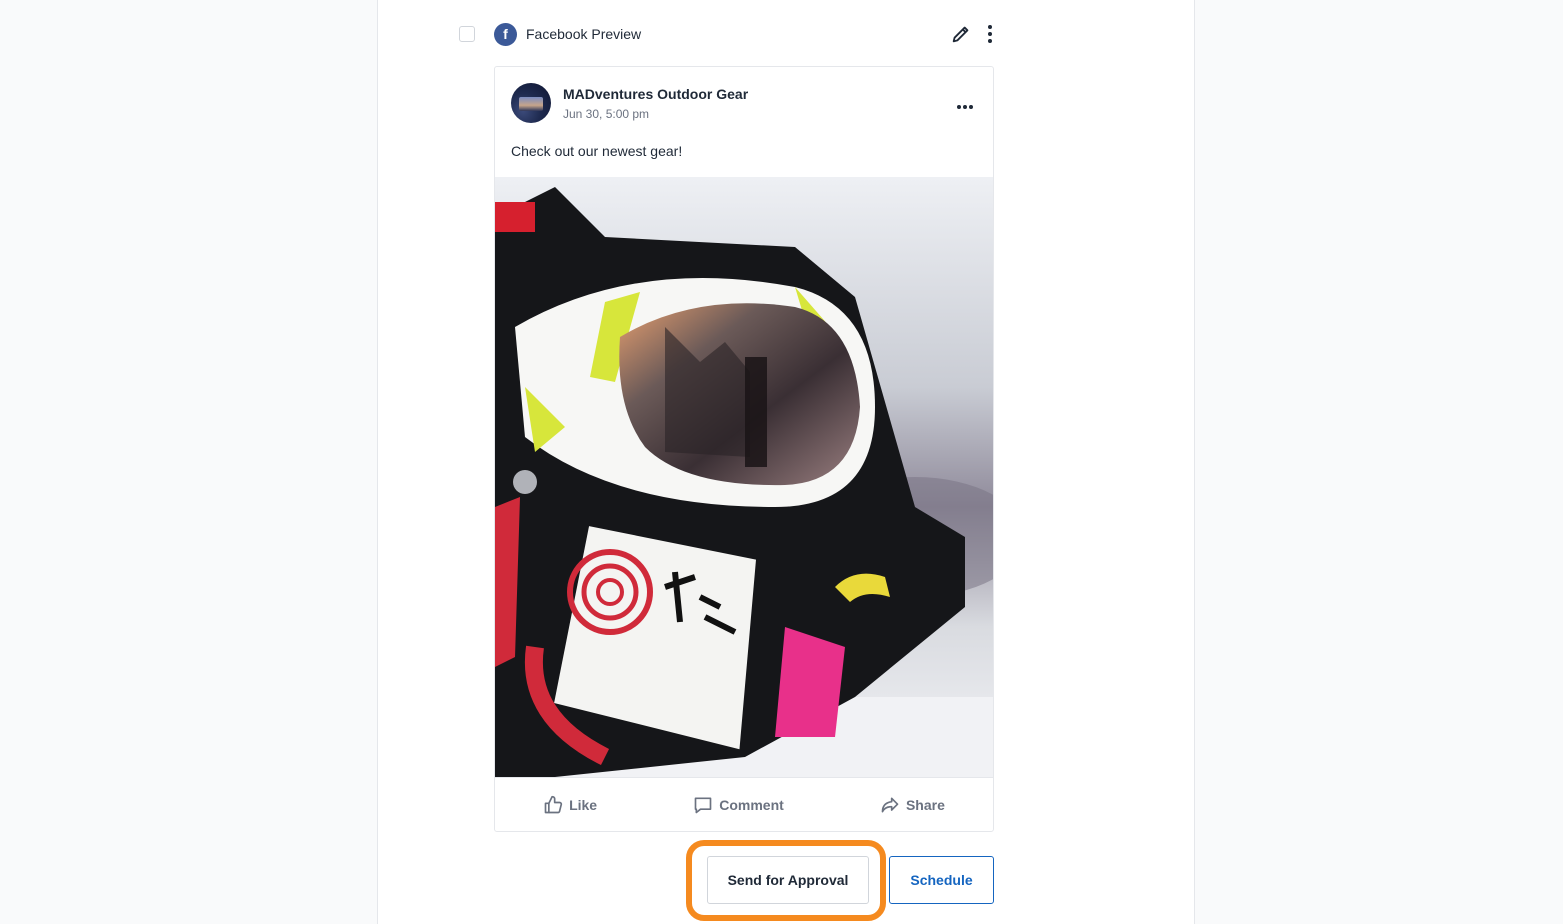 The image size is (1563, 924). I want to click on schedule-button: Schedule, so click(941, 880).